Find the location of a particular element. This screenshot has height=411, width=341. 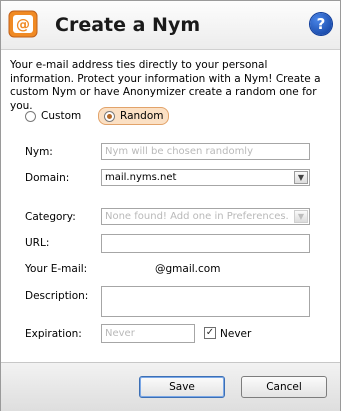

domain-label: Domain: is located at coordinates (47, 178).